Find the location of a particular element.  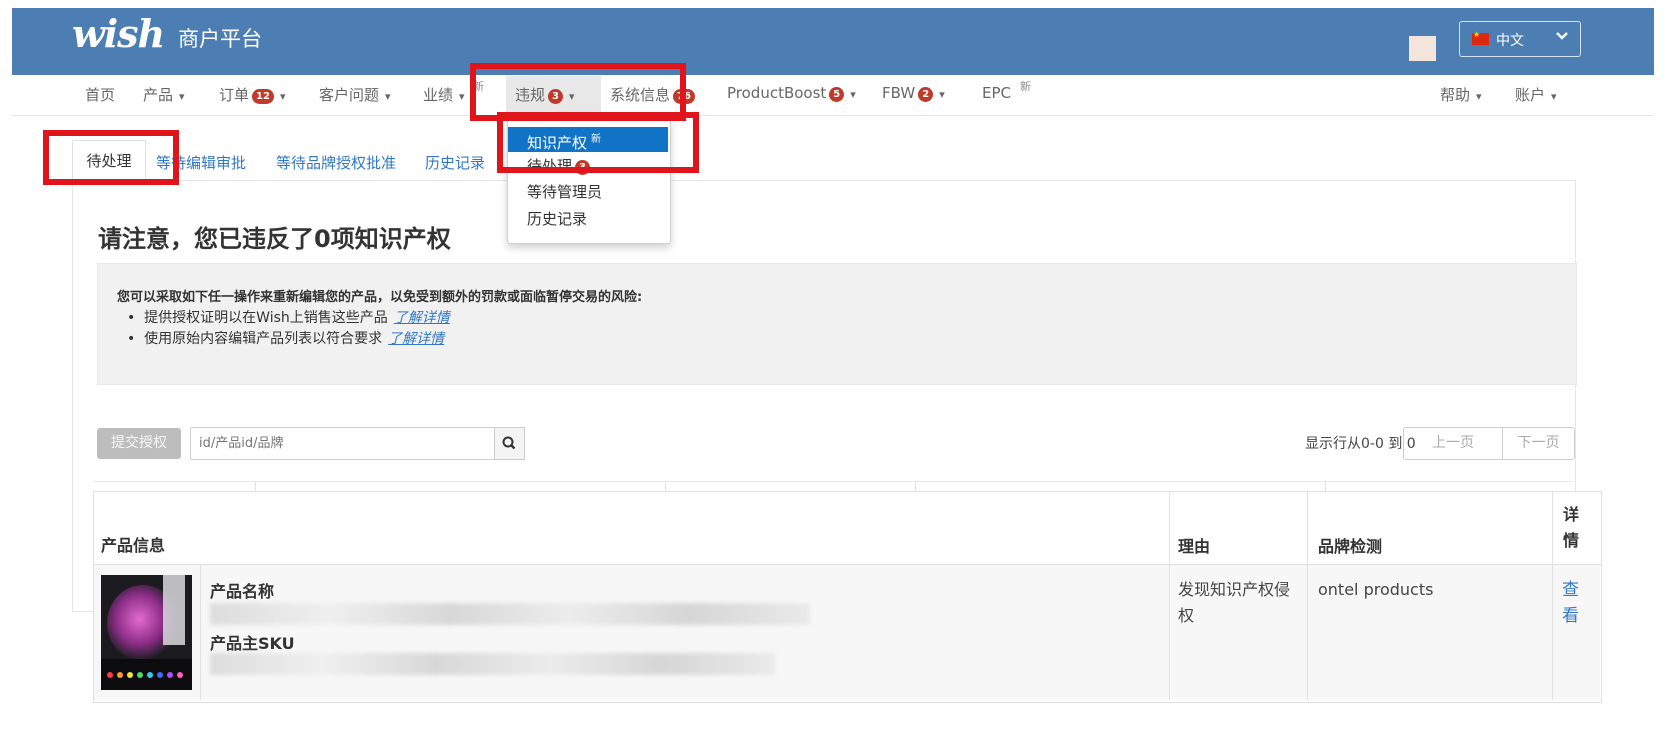

product-sku-redacted is located at coordinates (492, 664).